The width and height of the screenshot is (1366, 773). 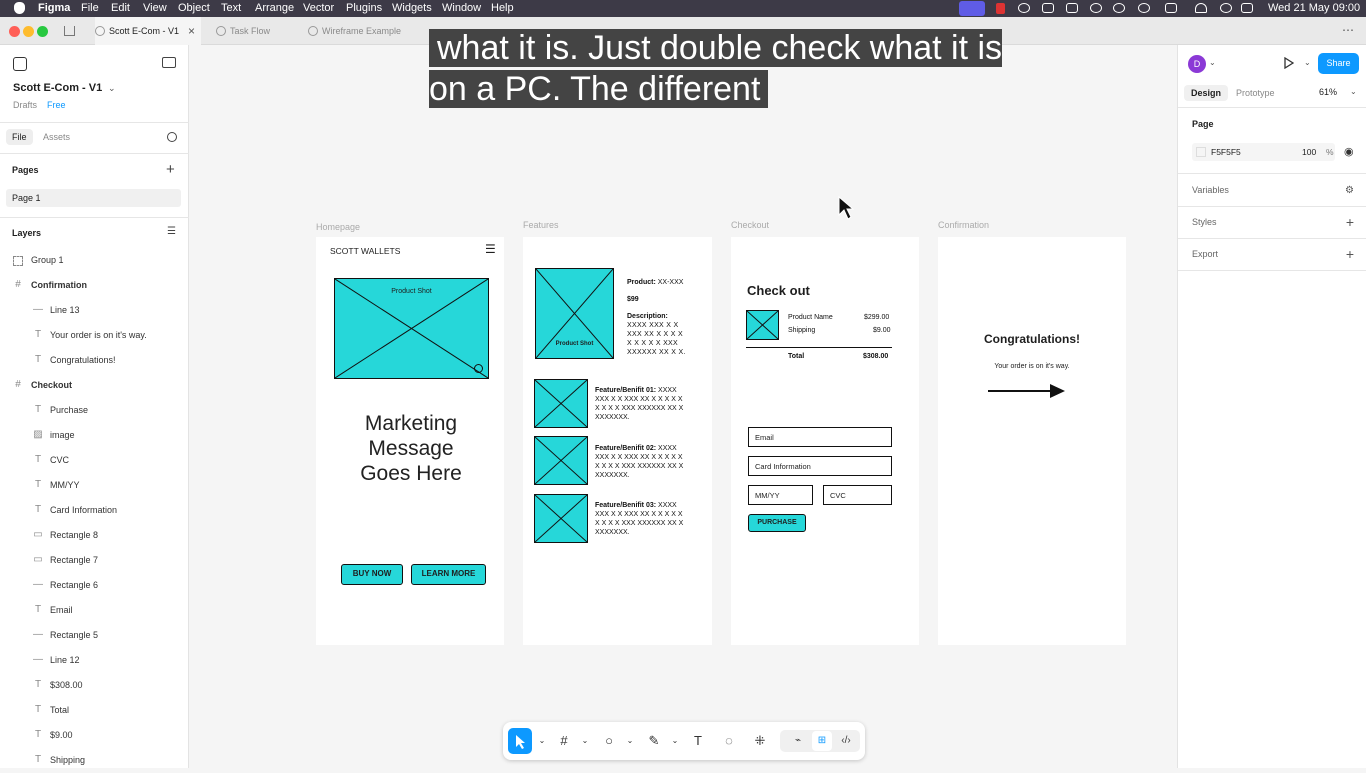 I want to click on layer-congratulations: T Congratulations!, so click(x=94, y=360).